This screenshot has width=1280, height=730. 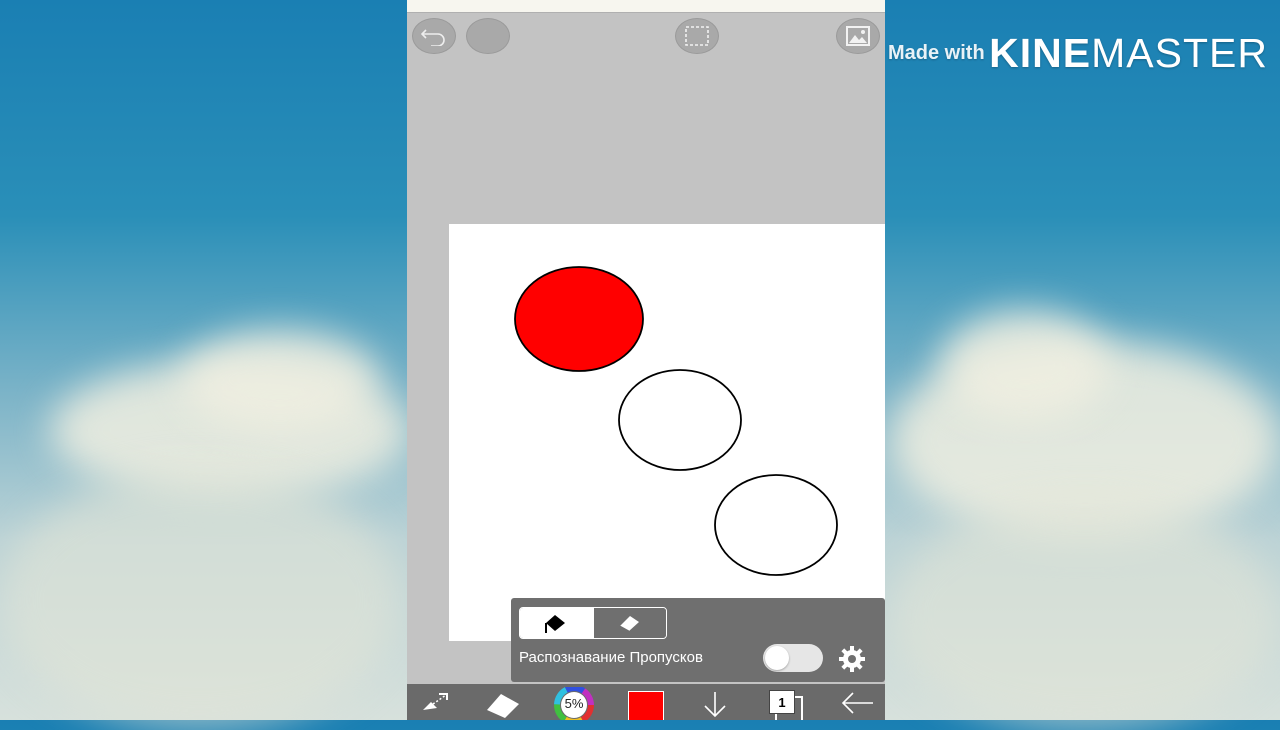 I want to click on watermark-brand-bold: KINE, so click(x=1040, y=53).